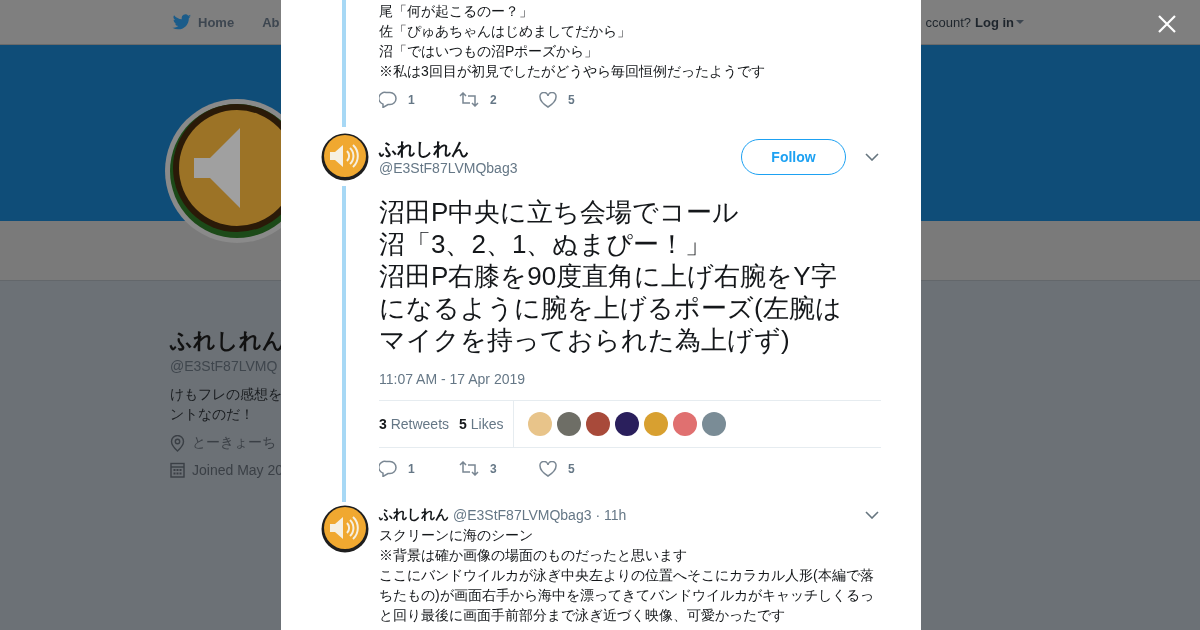 This screenshot has height=630, width=1200. I want to click on liker-avatar, so click(627, 424).